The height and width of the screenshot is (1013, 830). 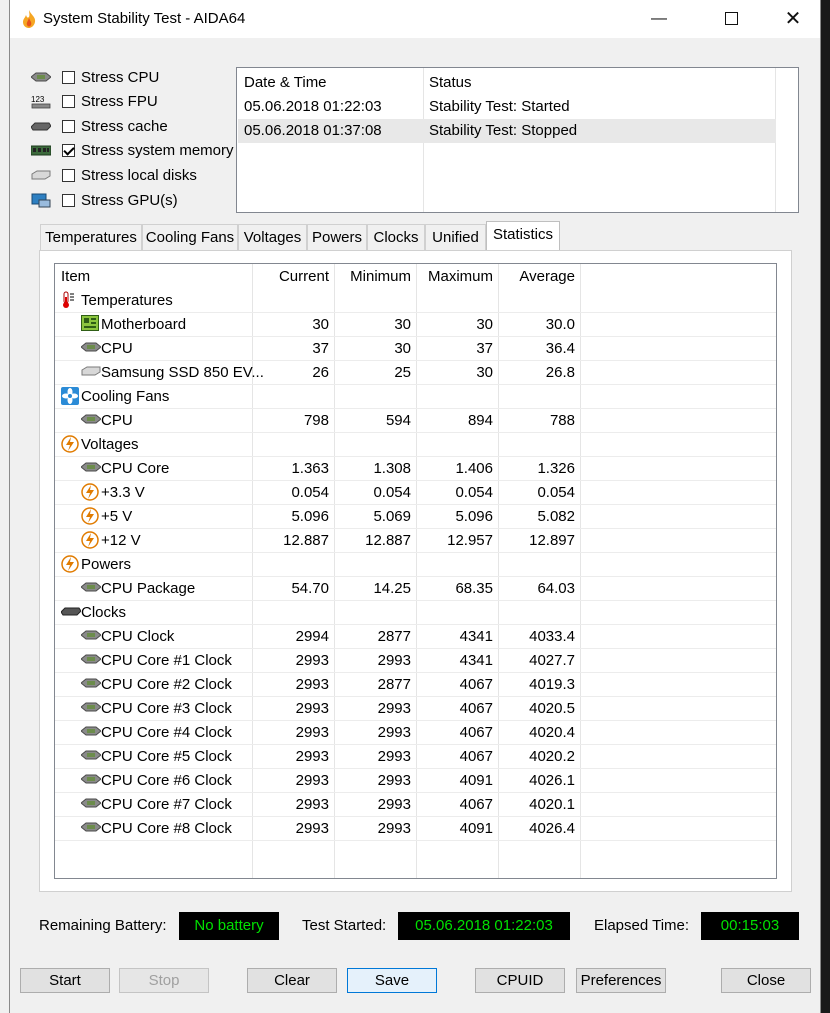 I want to click on grid-item-label: CPU Core #1 Clock, so click(x=166, y=660).